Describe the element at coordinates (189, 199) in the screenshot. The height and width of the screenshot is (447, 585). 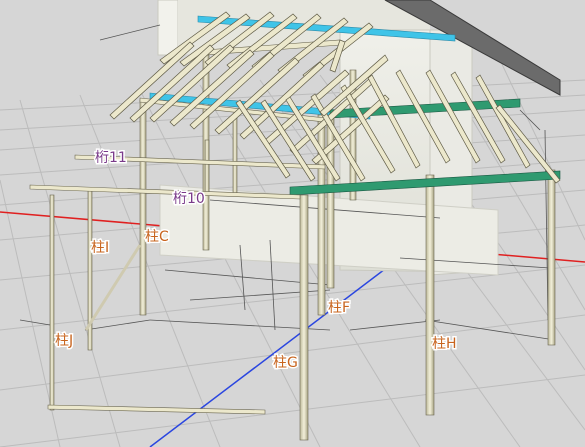
I see `label-keta10: 桁10` at that location.